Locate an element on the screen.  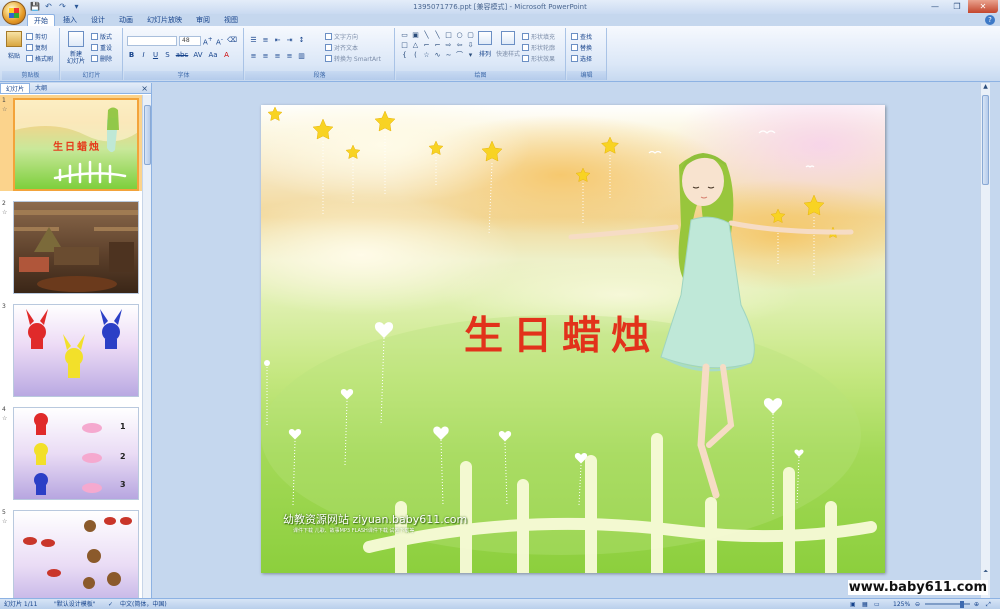
scroll-up-icon: ▲ is located at coordinates (985, 86).